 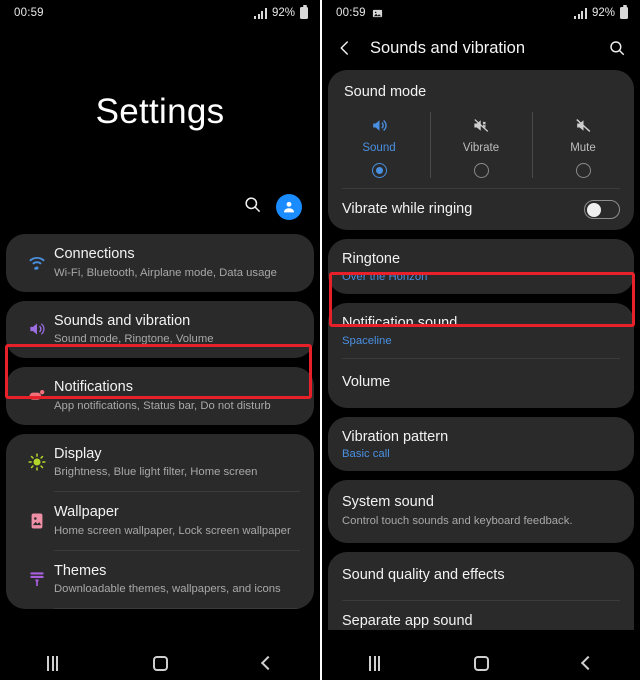 I want to click on row-title: Sounds and vibration, so click(x=122, y=320).